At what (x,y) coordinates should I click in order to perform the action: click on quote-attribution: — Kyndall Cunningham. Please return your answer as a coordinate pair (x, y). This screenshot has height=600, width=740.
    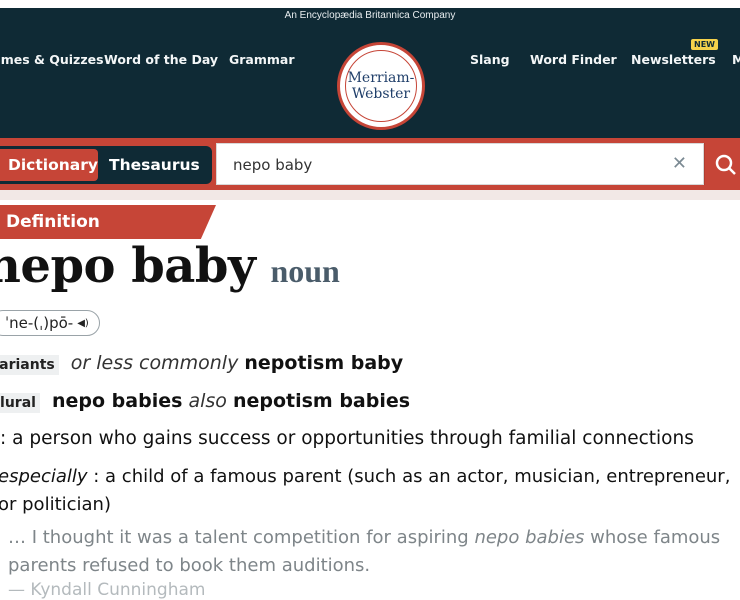
    Looking at the image, I should click on (107, 590).